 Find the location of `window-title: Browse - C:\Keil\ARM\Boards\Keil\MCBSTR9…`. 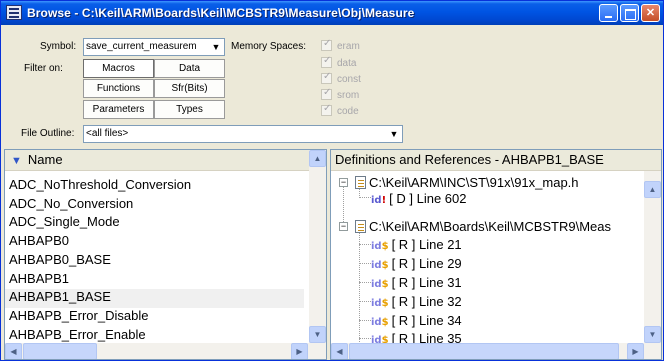

window-title: Browse - C:\Keil\ARM\Boards\Keil\MCBSTR9… is located at coordinates (221, 13).